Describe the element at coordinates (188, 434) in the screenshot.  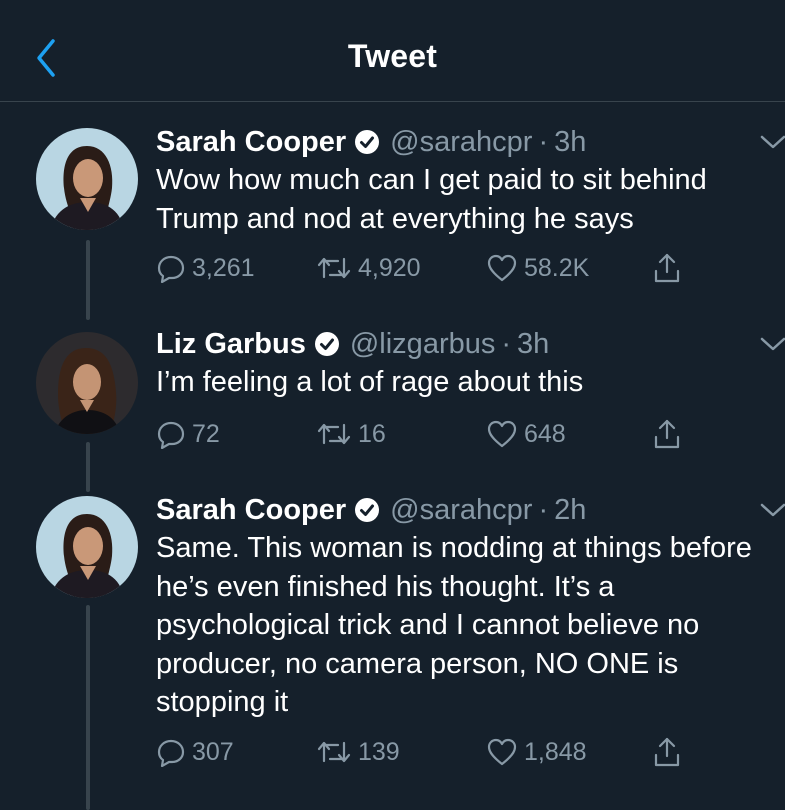
I see `reply-button: 72` at that location.